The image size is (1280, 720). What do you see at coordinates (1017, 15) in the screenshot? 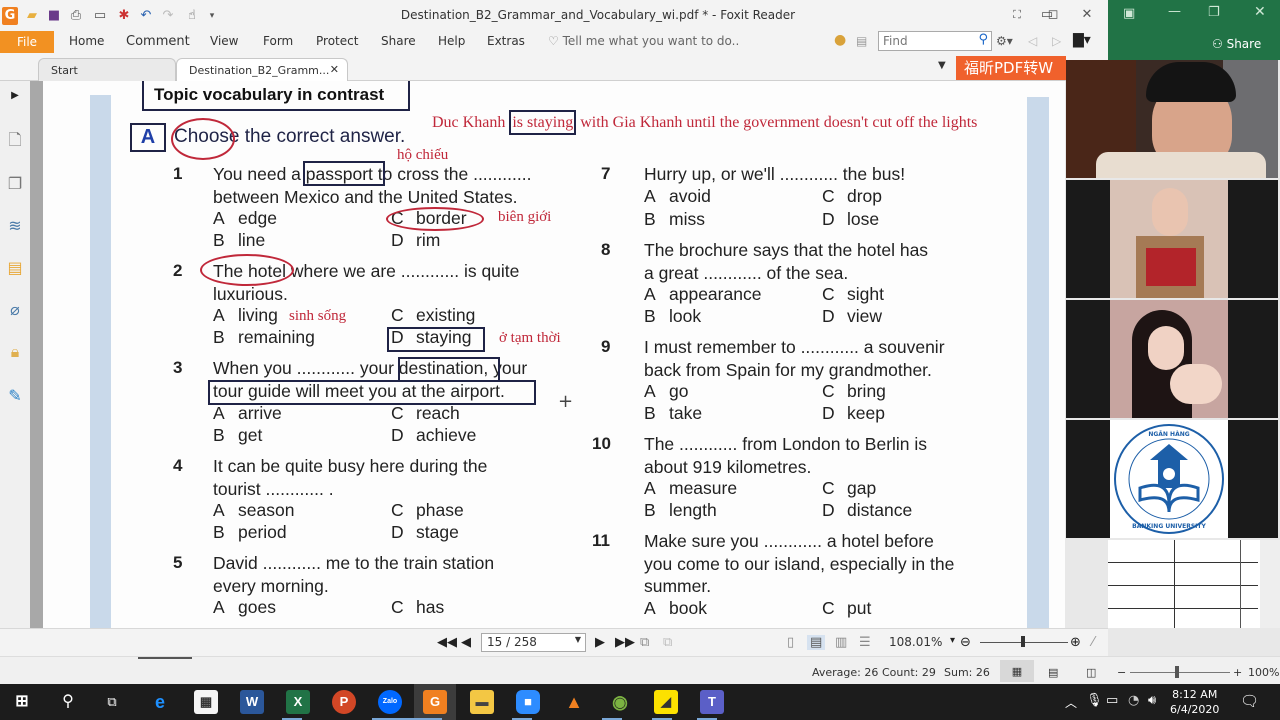
I see `fullscreen-icon: ⛶` at bounding box center [1017, 15].